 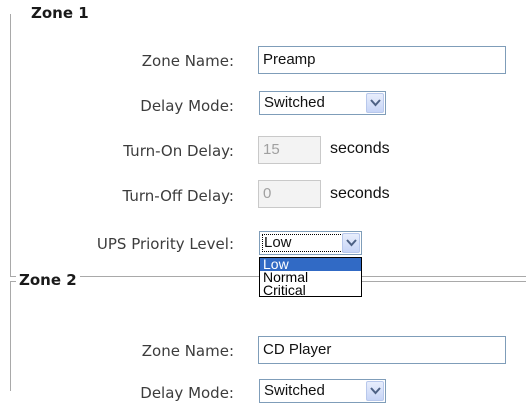 What do you see at coordinates (278, 242) in the screenshot?
I see `ups-priority-value: Low` at bounding box center [278, 242].